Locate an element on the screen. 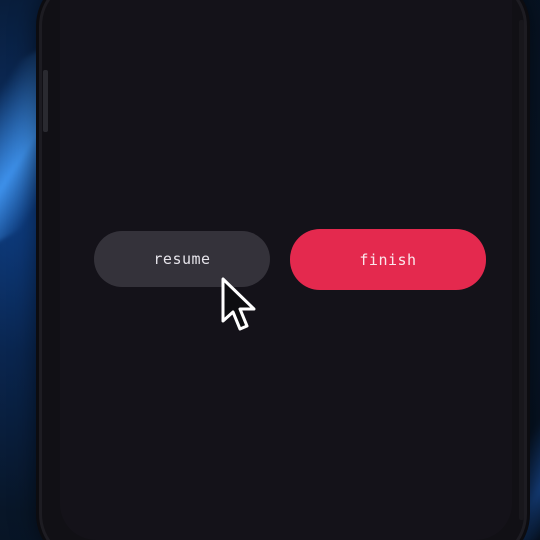 The width and height of the screenshot is (540, 540). finish-button: finish is located at coordinates (388, 259).